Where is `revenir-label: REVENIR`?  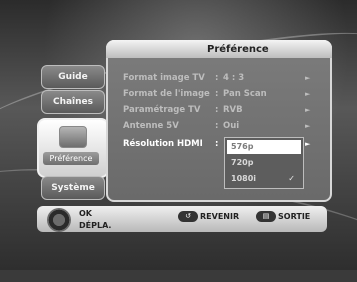
revenir-label: REVENIR is located at coordinates (220, 216).